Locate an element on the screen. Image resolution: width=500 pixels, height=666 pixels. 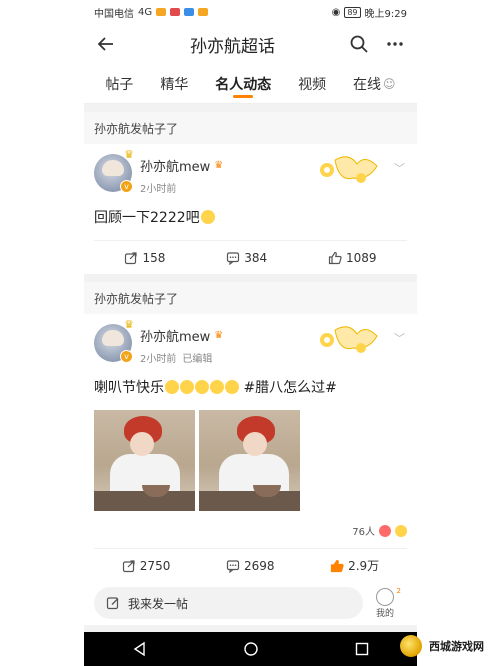
edit-icon is located at coordinates (112, 603).